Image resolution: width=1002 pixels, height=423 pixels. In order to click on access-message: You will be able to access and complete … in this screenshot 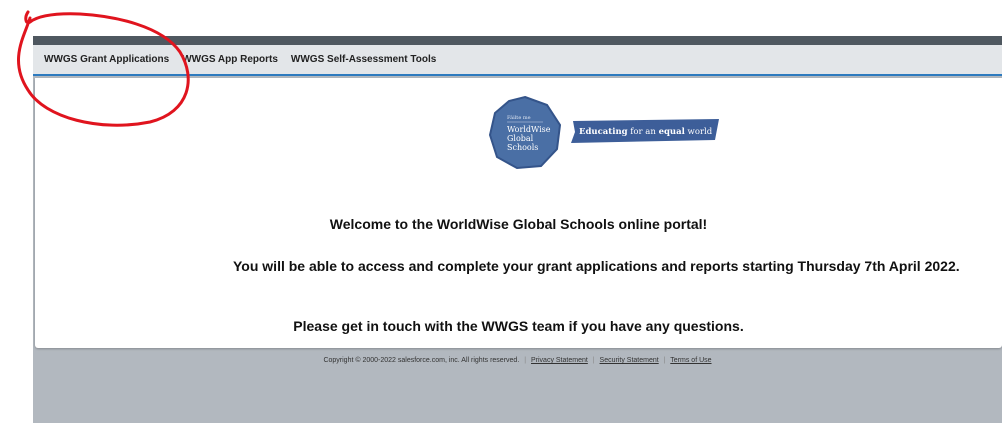, I will do `click(596, 266)`.